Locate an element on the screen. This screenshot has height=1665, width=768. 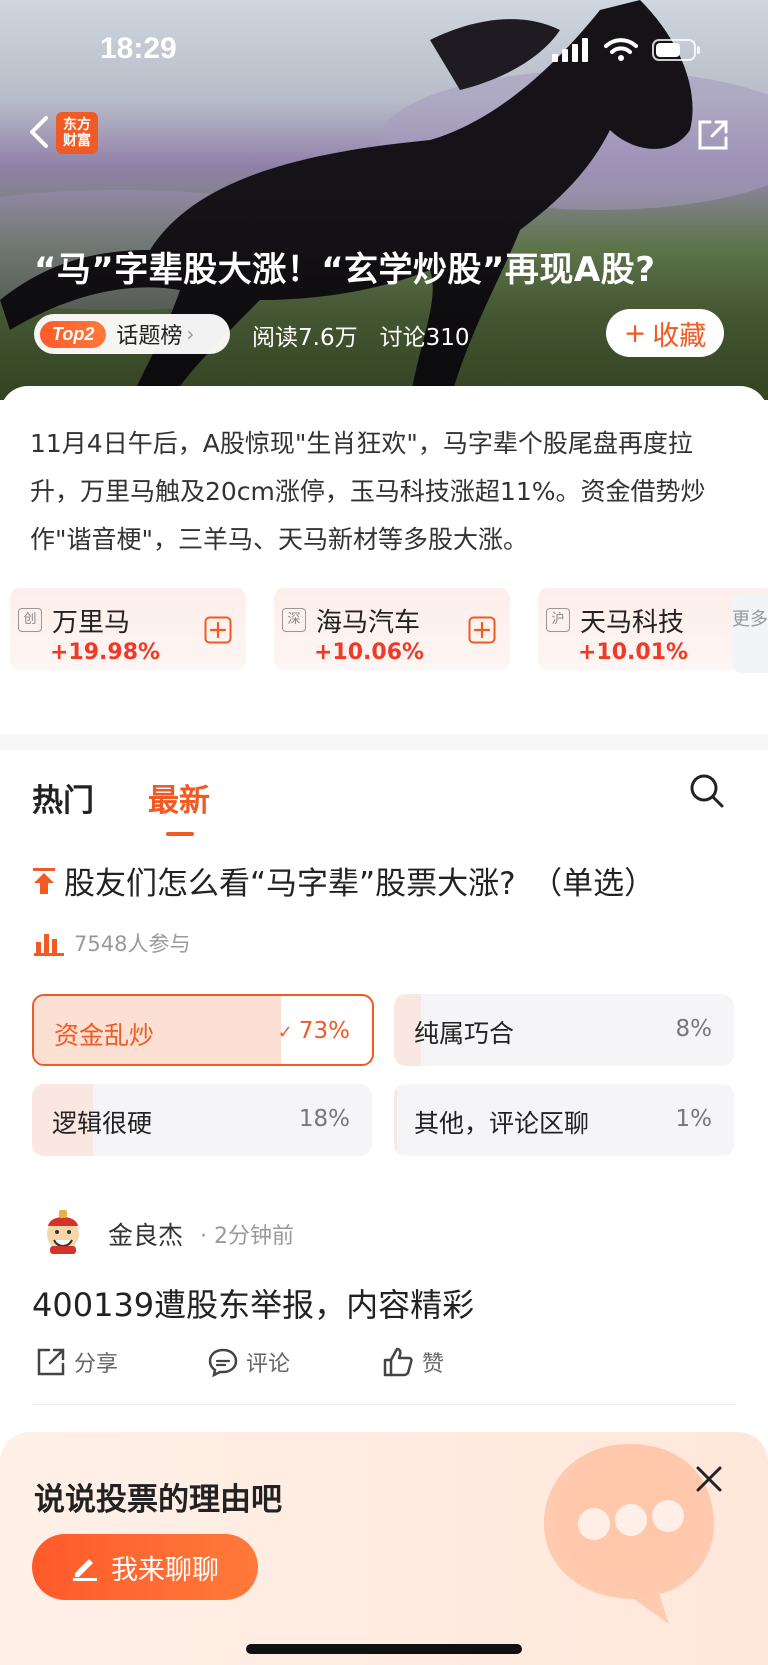
poll-participants: 7548人参与 is located at coordinates (112, 943).